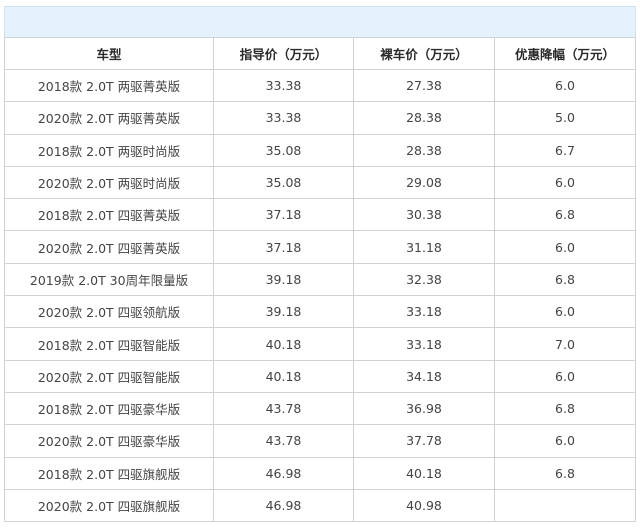 Image resolution: width=640 pixels, height=530 pixels. I want to click on cell-model: 2020款 2.0T 两驱时尚版, so click(109, 182).